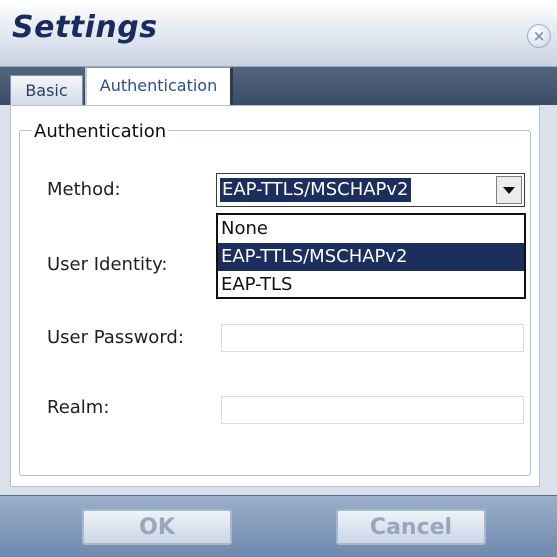 The image size is (557, 557). I want to click on title-bar: Settings ×, so click(278, 33).